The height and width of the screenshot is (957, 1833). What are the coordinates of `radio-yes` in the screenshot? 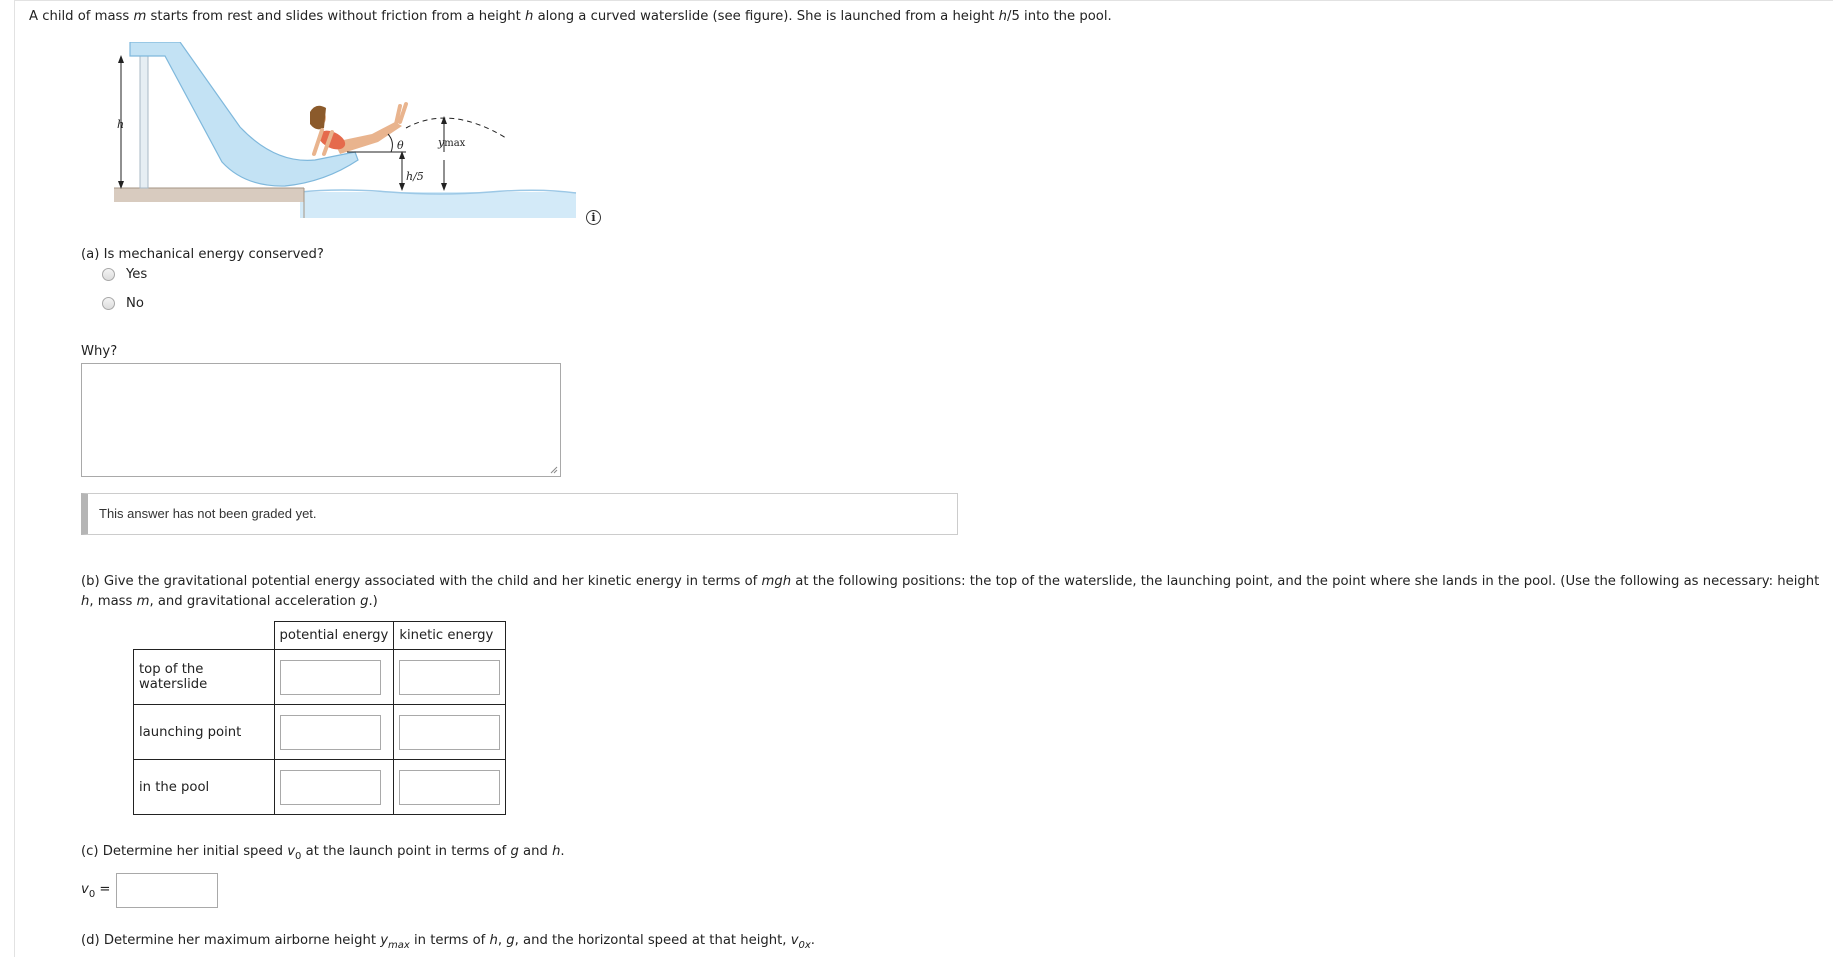 It's located at (108, 274).